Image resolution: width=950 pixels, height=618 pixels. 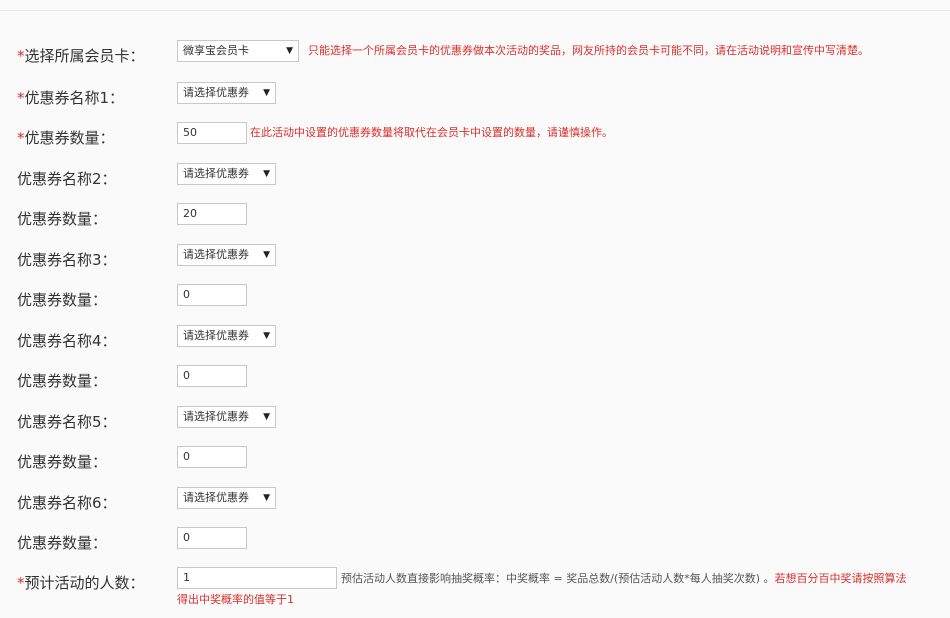 What do you see at coordinates (212, 214) in the screenshot?
I see `coupon2-qty-input: 20` at bounding box center [212, 214].